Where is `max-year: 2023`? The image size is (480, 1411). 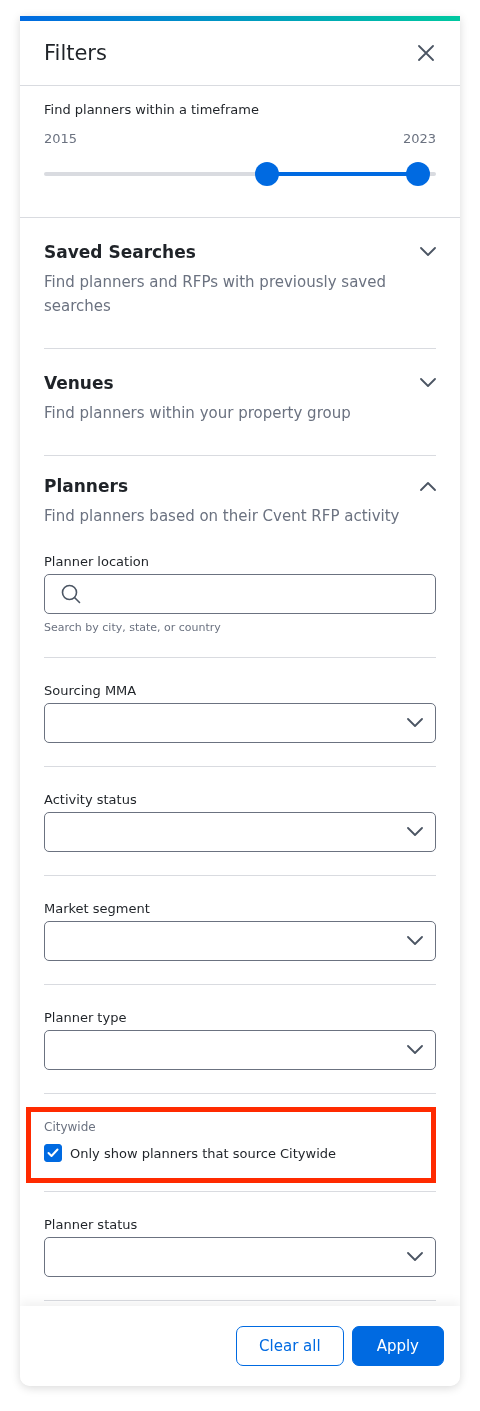 max-year: 2023 is located at coordinates (419, 138).